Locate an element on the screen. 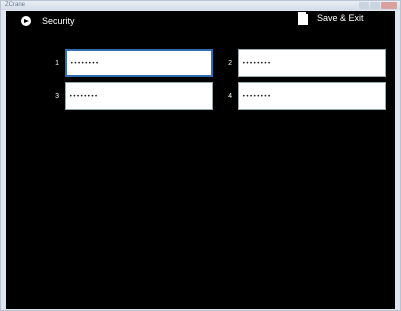 This screenshot has width=401, height=311. exit-door-icon is located at coordinates (303, 18).